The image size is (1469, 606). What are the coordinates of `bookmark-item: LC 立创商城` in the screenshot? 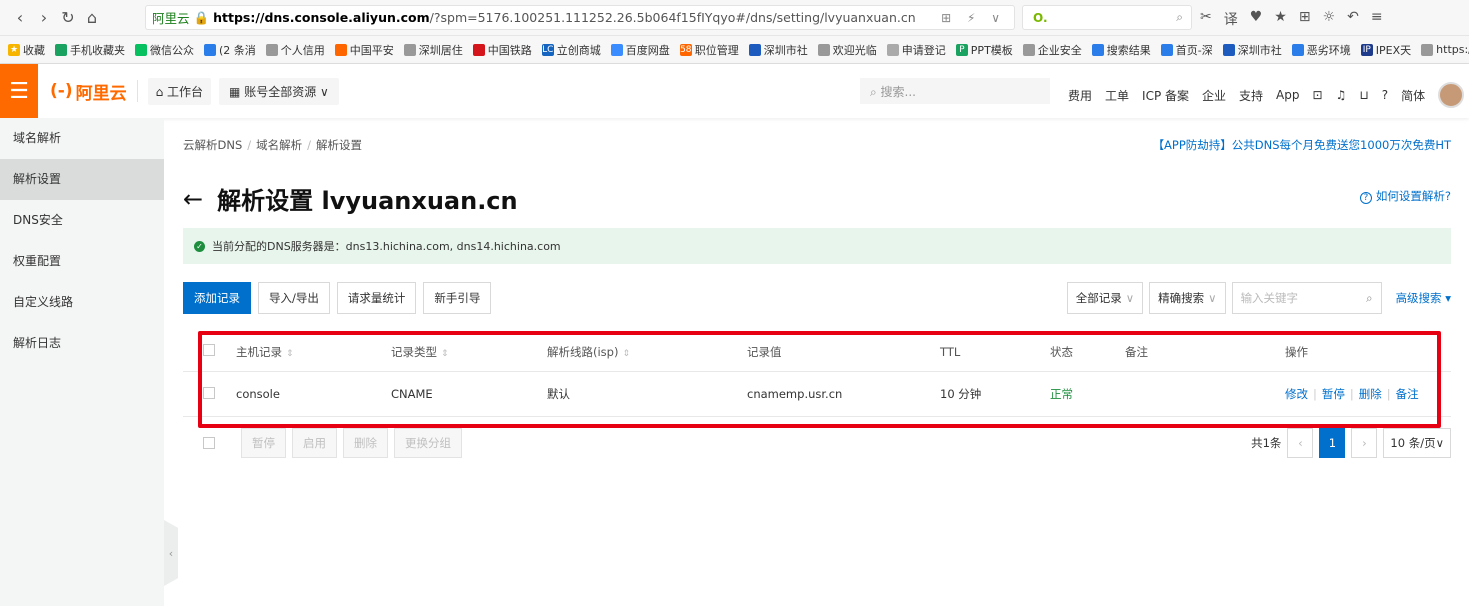 It's located at (571, 50).